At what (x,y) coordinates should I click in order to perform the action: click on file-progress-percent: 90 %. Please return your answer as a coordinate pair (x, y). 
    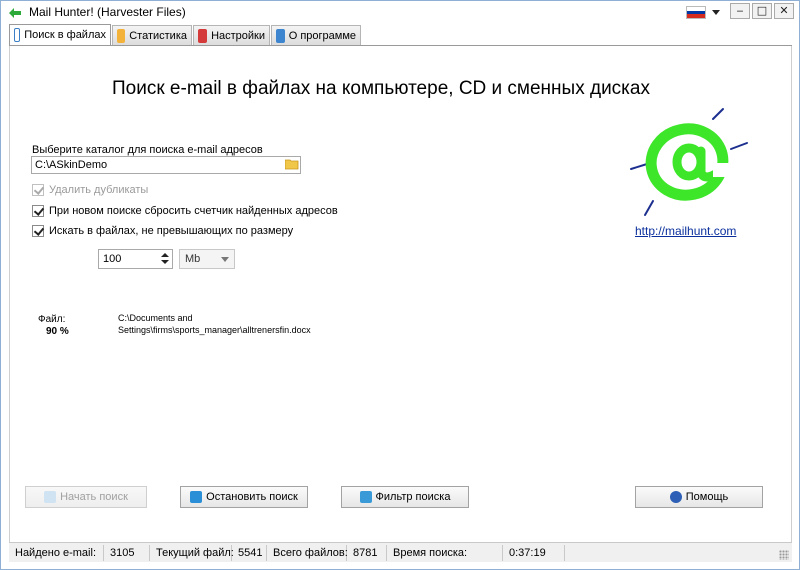
    Looking at the image, I should click on (57, 331).